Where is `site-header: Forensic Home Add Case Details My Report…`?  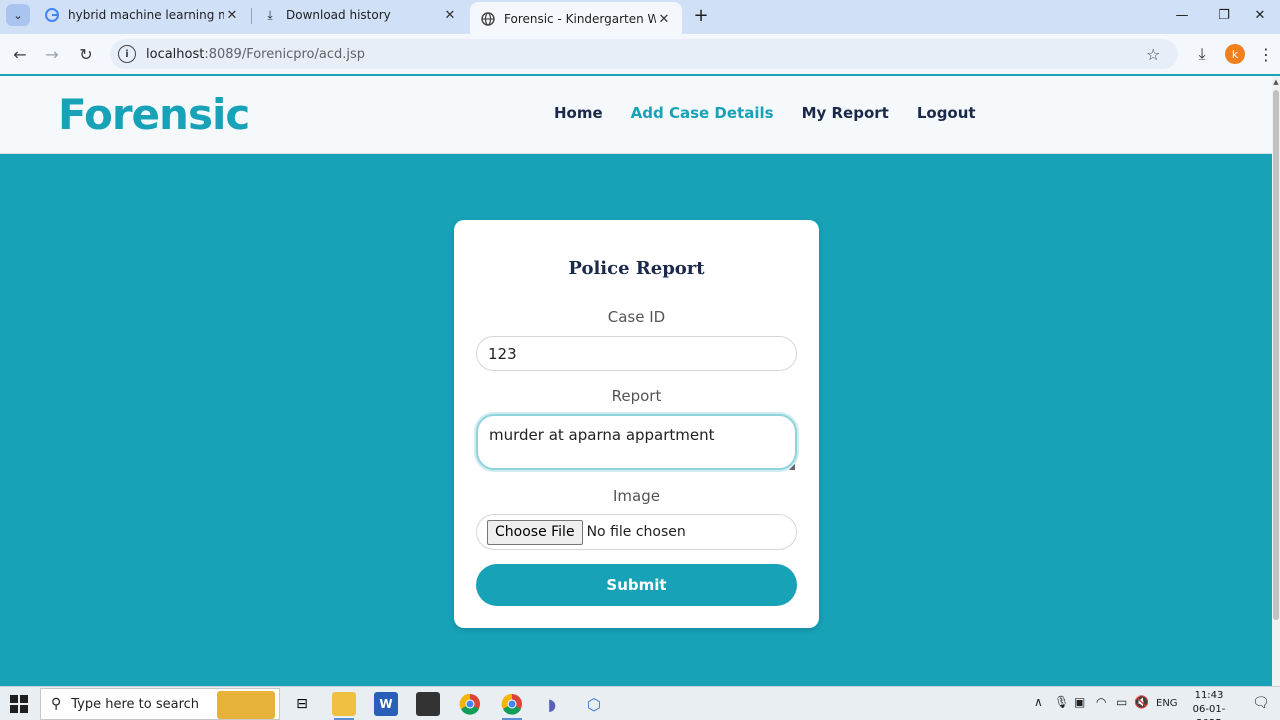
site-header: Forensic Home Add Case Details My Report… is located at coordinates (636, 115).